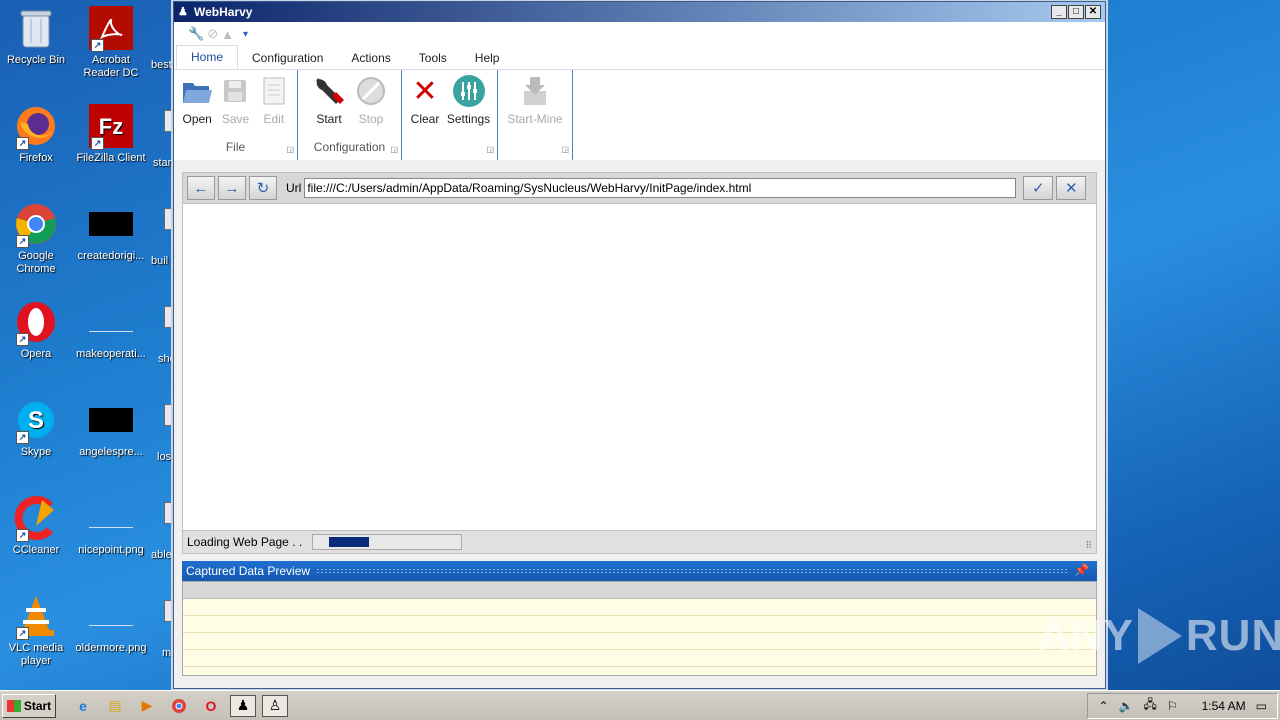 The image size is (1280, 720). Describe the element at coordinates (639, 641) in the screenshot. I see `grid-row` at that location.